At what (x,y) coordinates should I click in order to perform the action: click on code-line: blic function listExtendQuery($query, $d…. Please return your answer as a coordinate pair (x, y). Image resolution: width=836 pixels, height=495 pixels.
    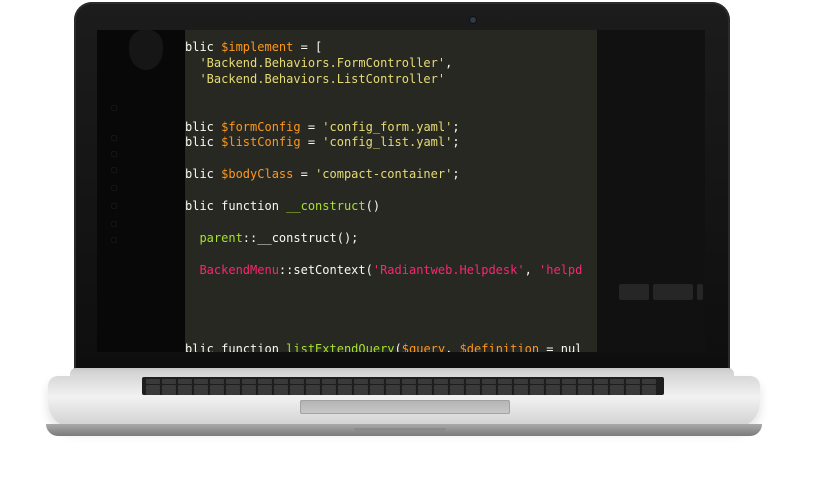
    Looking at the image, I should click on (383, 347).